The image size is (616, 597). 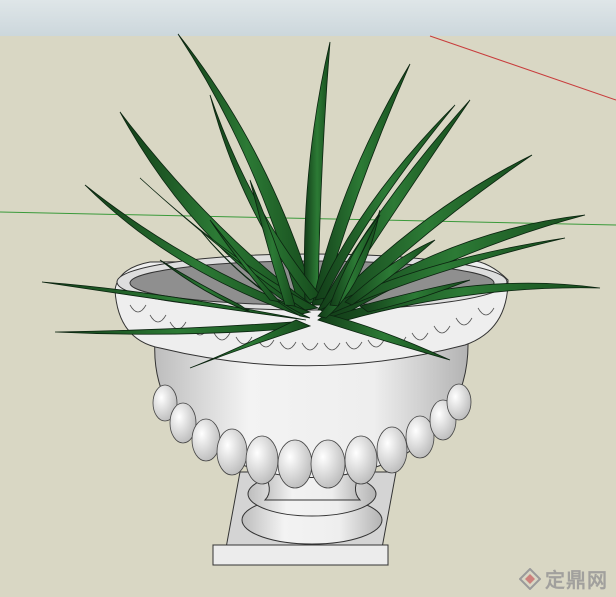 I want to click on watermark-text: 定鼎网, so click(x=576, y=580).